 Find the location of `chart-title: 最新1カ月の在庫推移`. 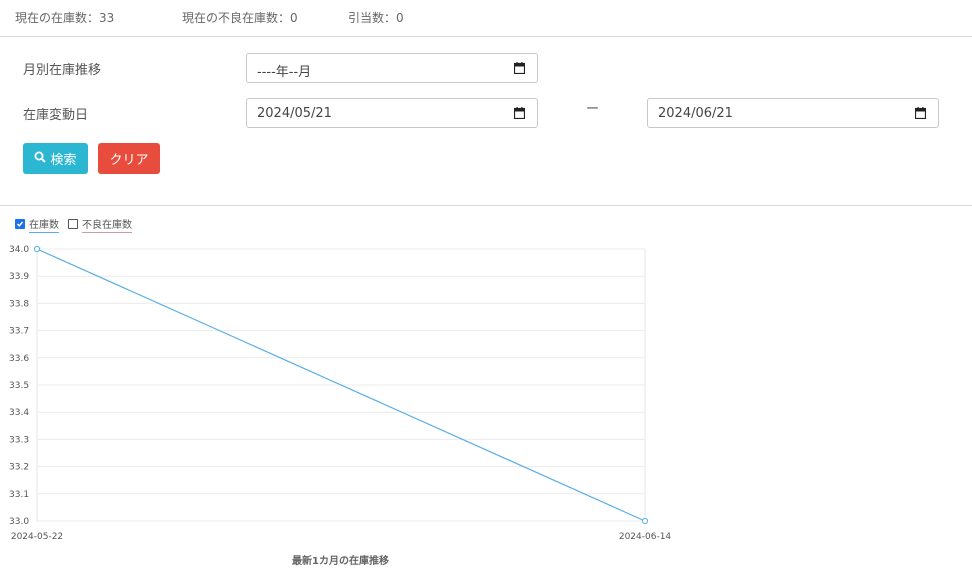

chart-title: 最新1カ月の在庫推移 is located at coordinates (340, 561).